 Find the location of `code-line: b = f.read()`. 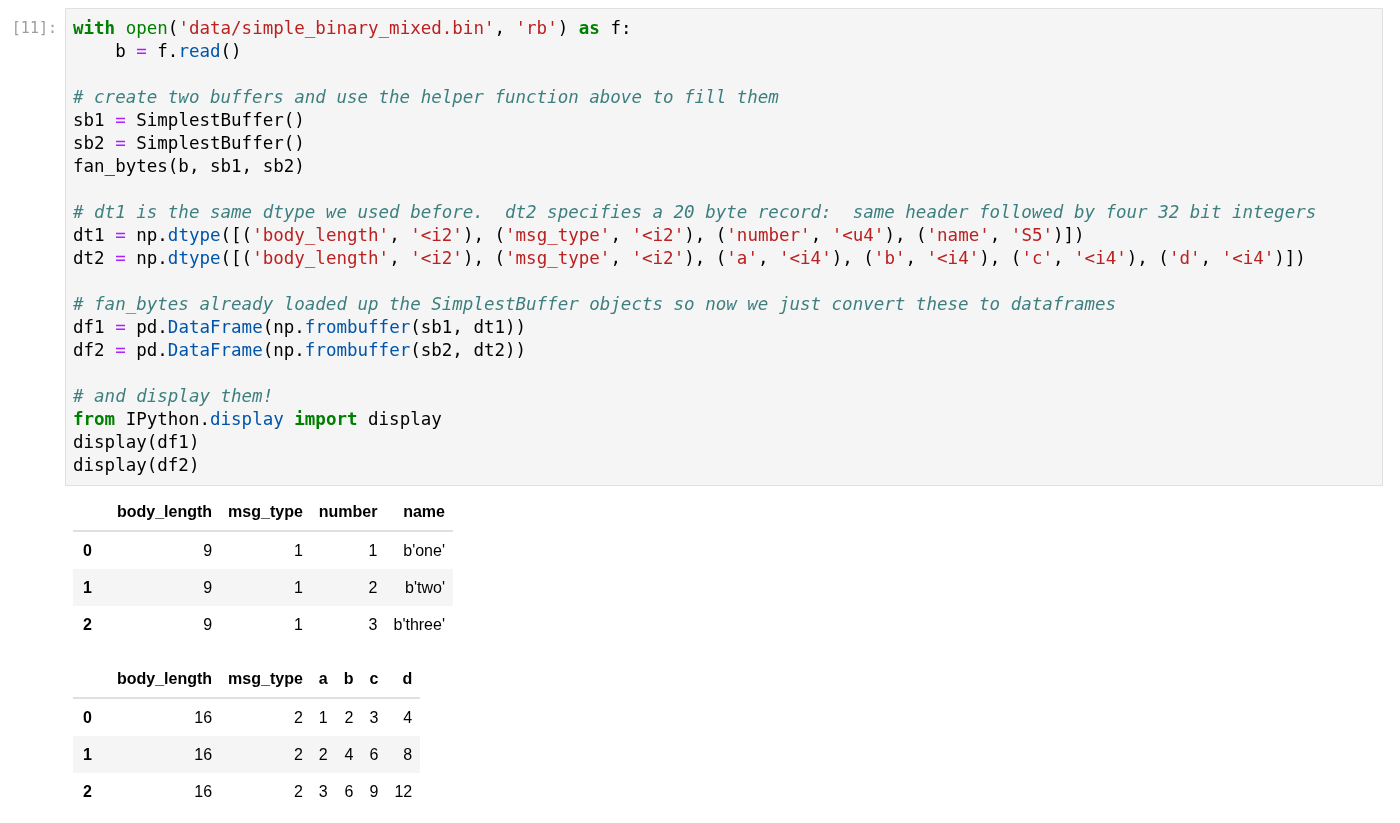

code-line: b = f.read() is located at coordinates (178, 51).